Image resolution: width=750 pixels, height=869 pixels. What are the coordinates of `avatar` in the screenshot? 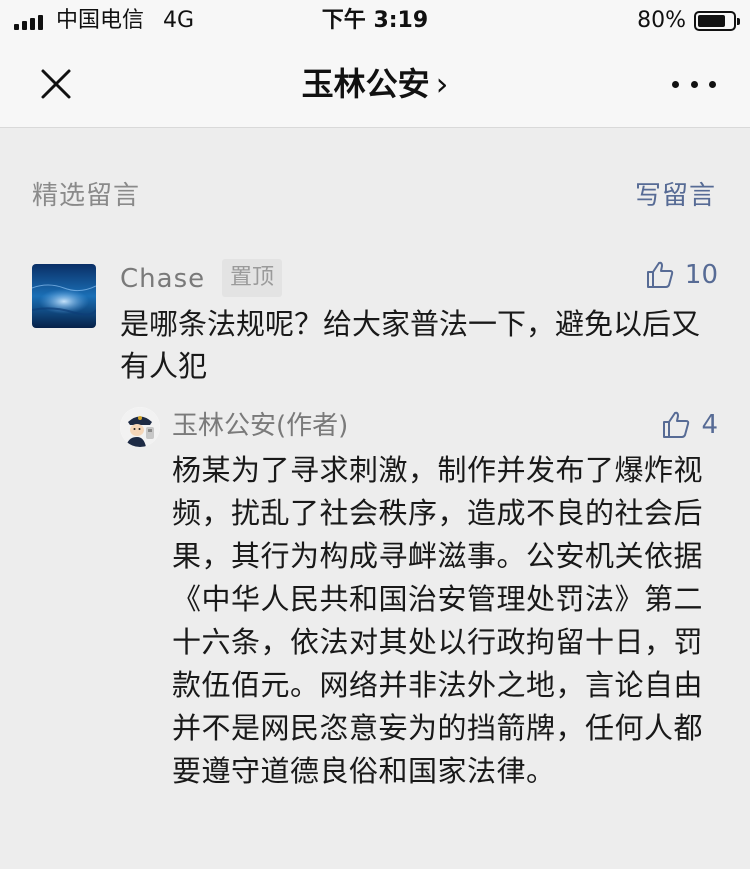 It's located at (64, 296).